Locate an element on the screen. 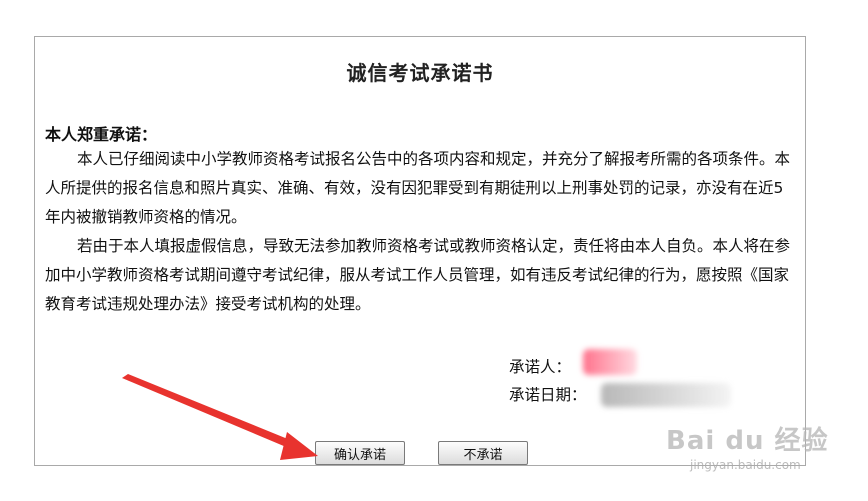 Image resolution: width=868 pixels, height=501 pixels. baidu-watermark-url: jingyan.baidu.com is located at coordinates (745, 465).